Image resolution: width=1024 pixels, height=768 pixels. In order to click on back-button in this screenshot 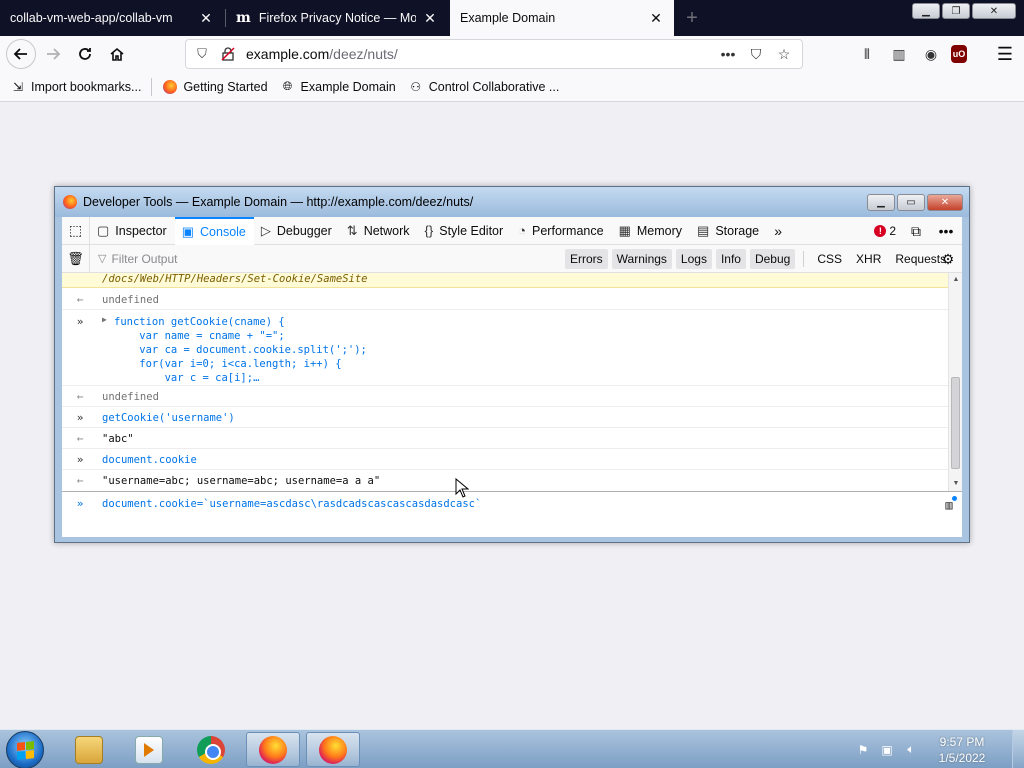, I will do `click(21, 54)`.